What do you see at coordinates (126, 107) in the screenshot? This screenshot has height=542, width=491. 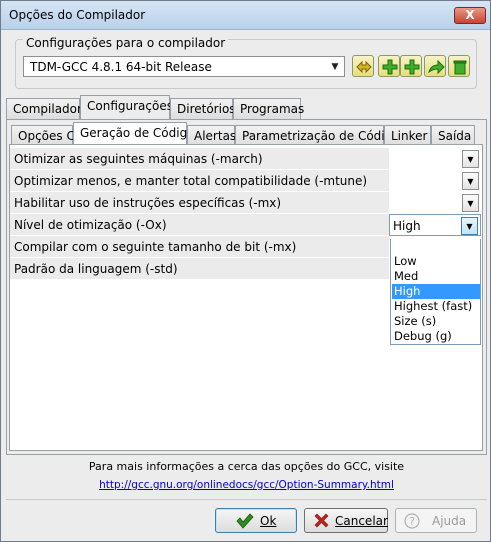 I see `tab-configuracoes: Configurações` at bounding box center [126, 107].